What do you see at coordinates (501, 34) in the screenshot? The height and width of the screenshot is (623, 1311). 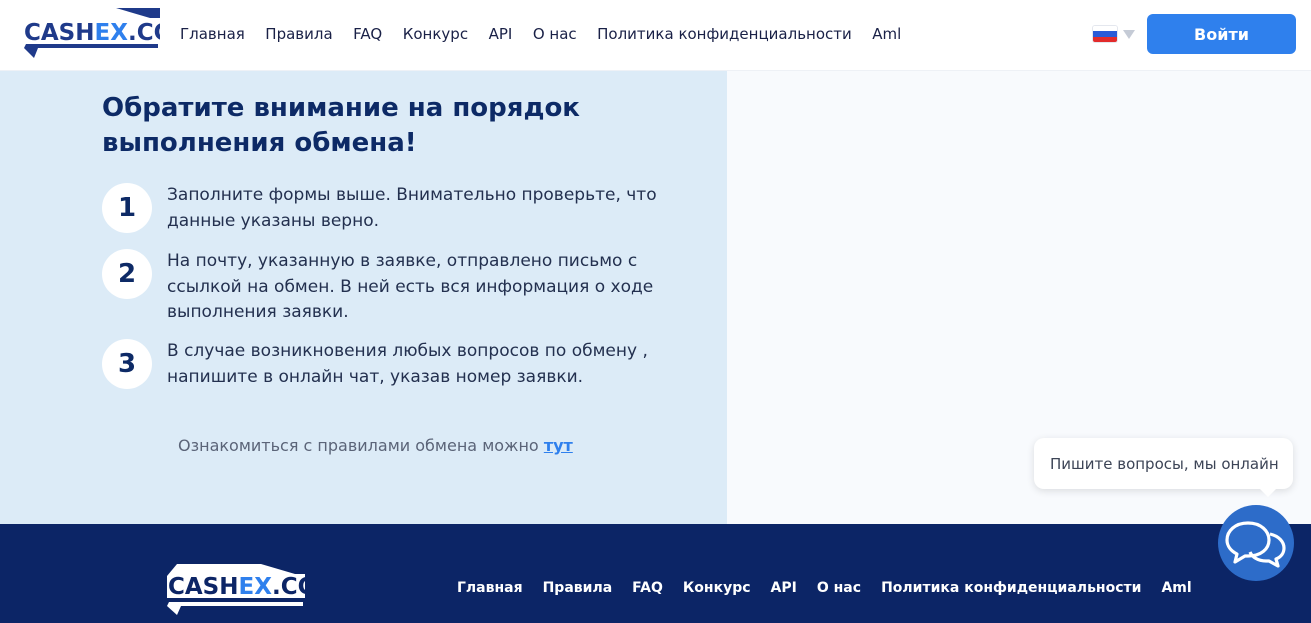 I see `nav-item-api: API` at bounding box center [501, 34].